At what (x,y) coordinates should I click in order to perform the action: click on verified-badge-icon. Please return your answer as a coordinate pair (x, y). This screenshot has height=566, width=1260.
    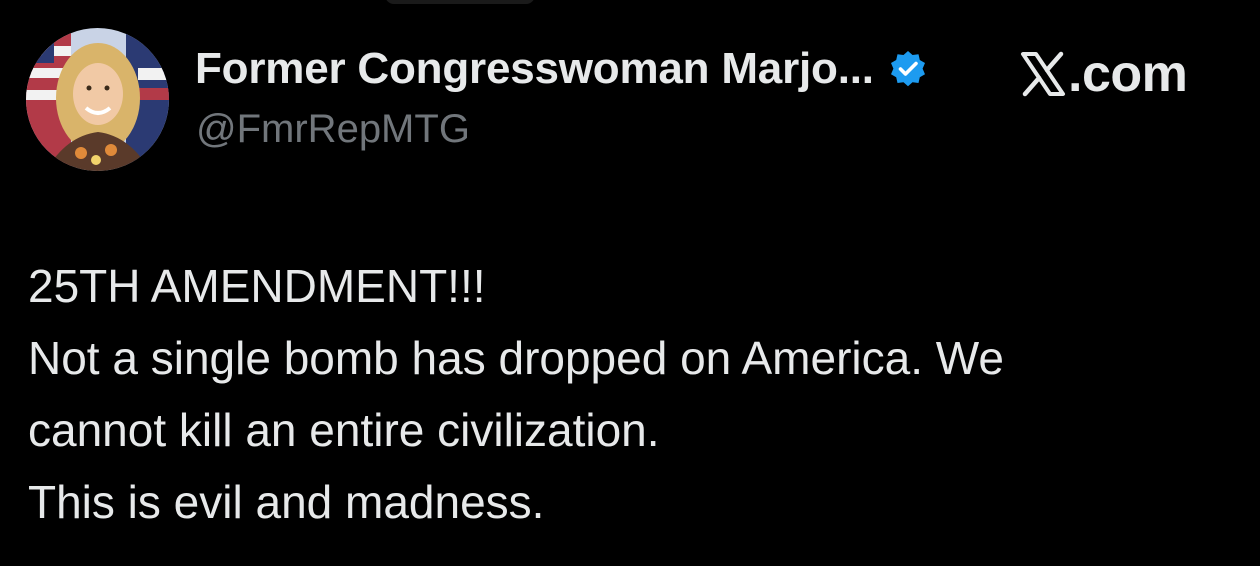
    Looking at the image, I should click on (908, 69).